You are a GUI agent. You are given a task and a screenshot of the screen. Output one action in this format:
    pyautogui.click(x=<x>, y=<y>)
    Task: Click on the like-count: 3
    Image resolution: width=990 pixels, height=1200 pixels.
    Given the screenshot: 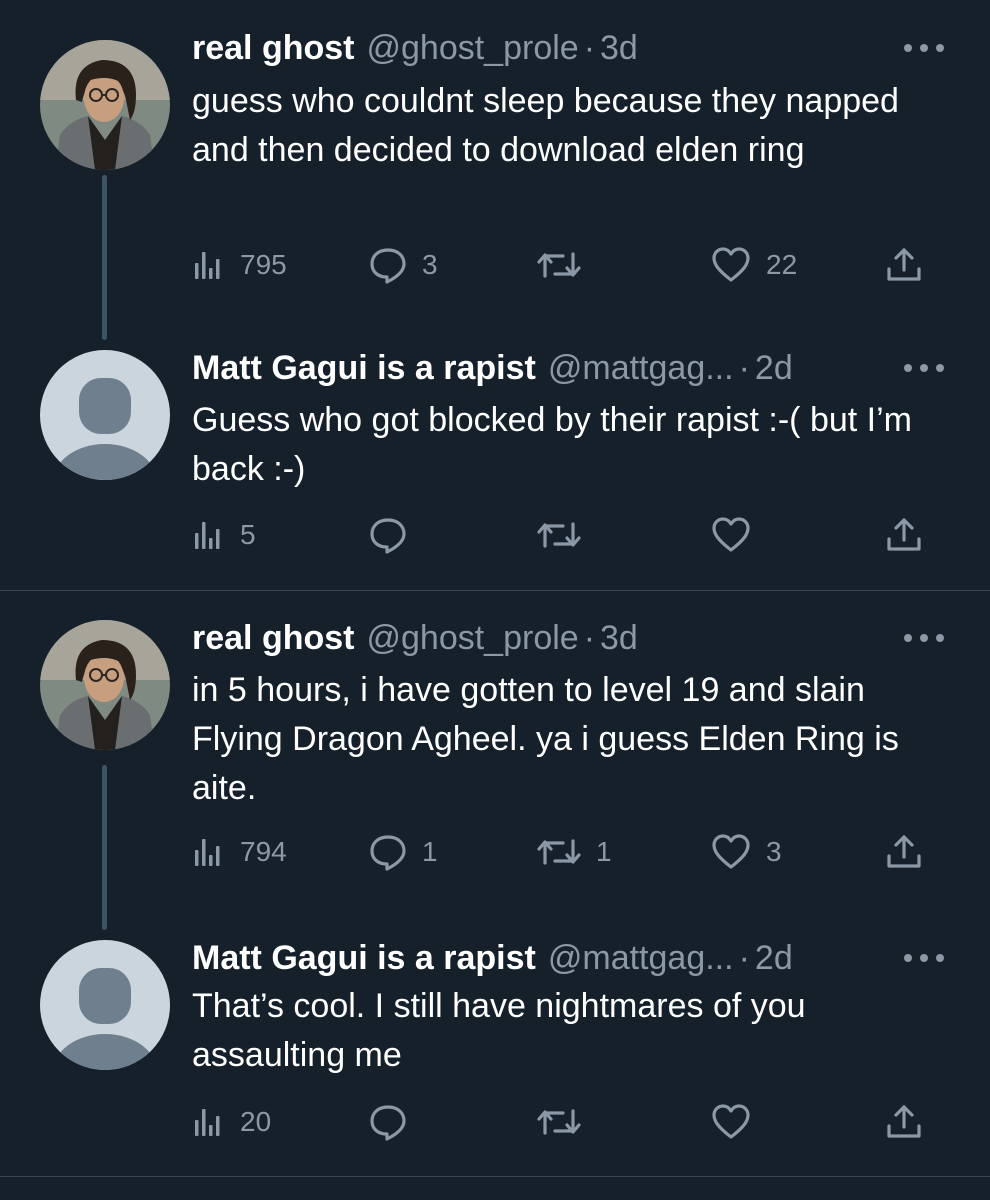 What is the action you would take?
    pyautogui.click(x=774, y=851)
    